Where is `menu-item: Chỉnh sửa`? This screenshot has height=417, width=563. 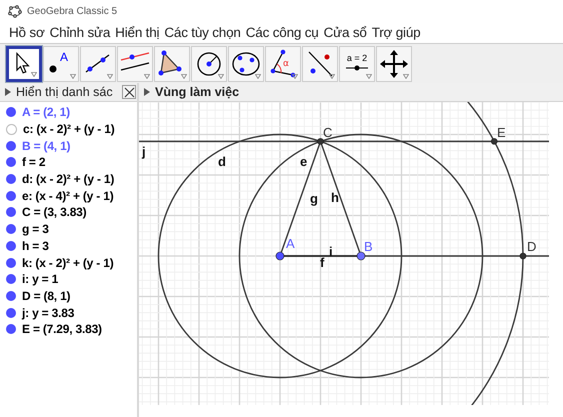
menu-item: Chỉnh sửa is located at coordinates (80, 32).